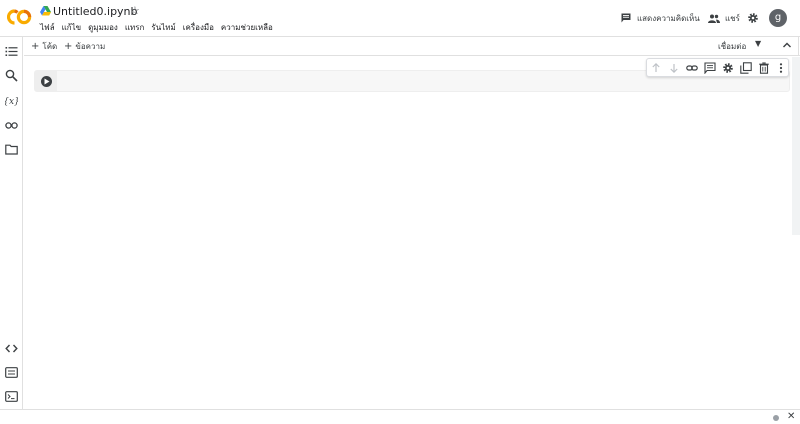  Describe the element at coordinates (692, 68) in the screenshot. I see `link-icon` at that location.